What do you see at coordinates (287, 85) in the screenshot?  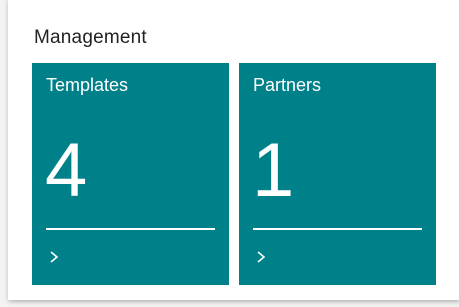 I see `tile-label: Partners` at bounding box center [287, 85].